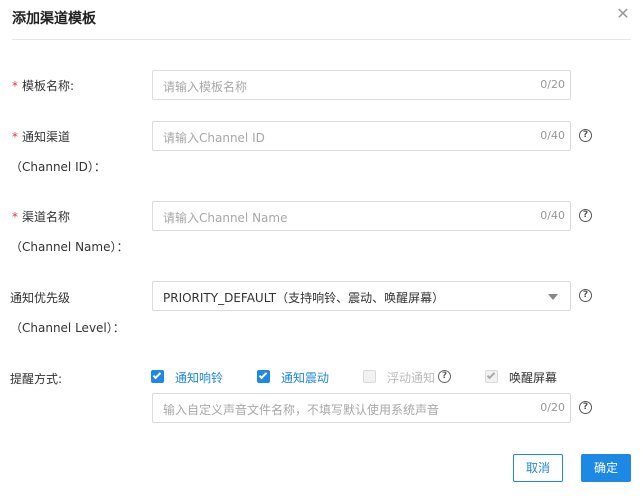 This screenshot has height=496, width=641. I want to click on sound-file-input: 输入自定义声音文件名称，不填写默认使用系统声音 0/20, so click(361, 408).